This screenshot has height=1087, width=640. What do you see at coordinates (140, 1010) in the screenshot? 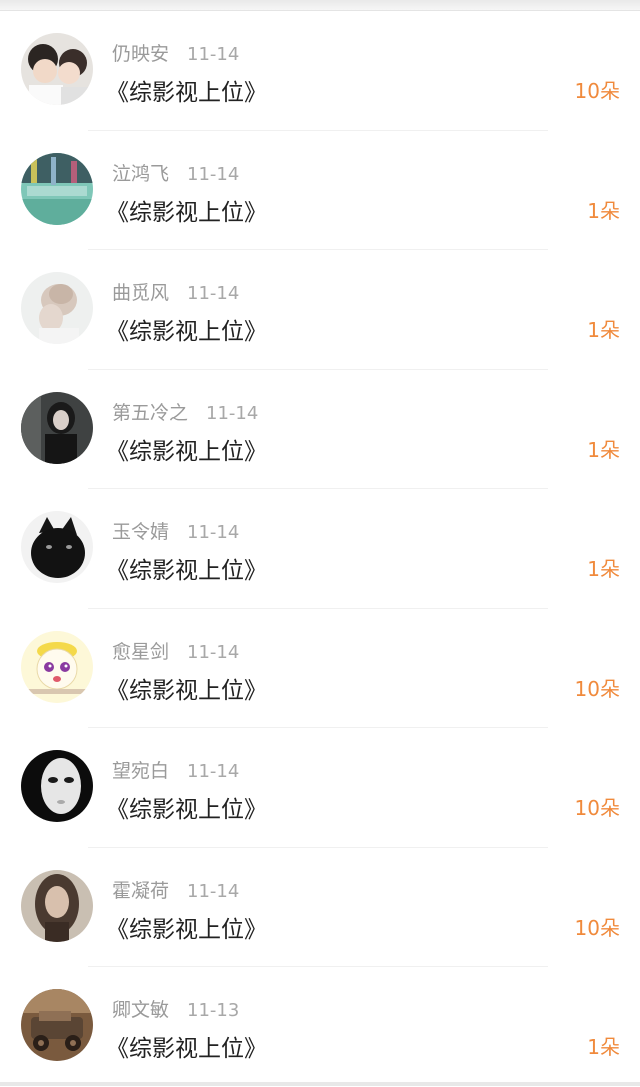
I see `user-name: 卿文敏` at bounding box center [140, 1010].